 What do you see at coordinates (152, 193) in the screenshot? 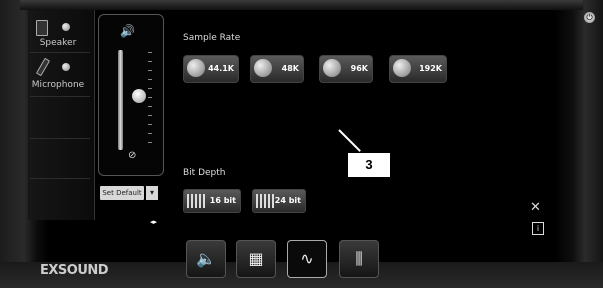
I see `set-default-dropdown: ▾` at bounding box center [152, 193].